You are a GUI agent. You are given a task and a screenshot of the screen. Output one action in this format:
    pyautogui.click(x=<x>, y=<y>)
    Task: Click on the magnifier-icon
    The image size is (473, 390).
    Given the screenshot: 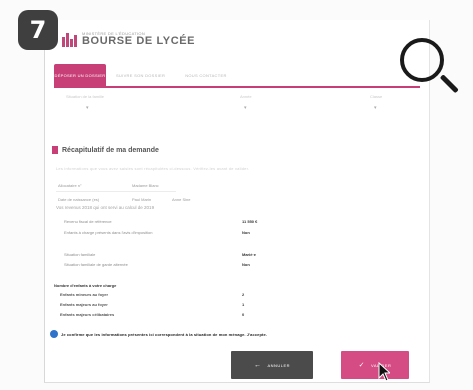 What is the action you would take?
    pyautogui.click(x=429, y=69)
    